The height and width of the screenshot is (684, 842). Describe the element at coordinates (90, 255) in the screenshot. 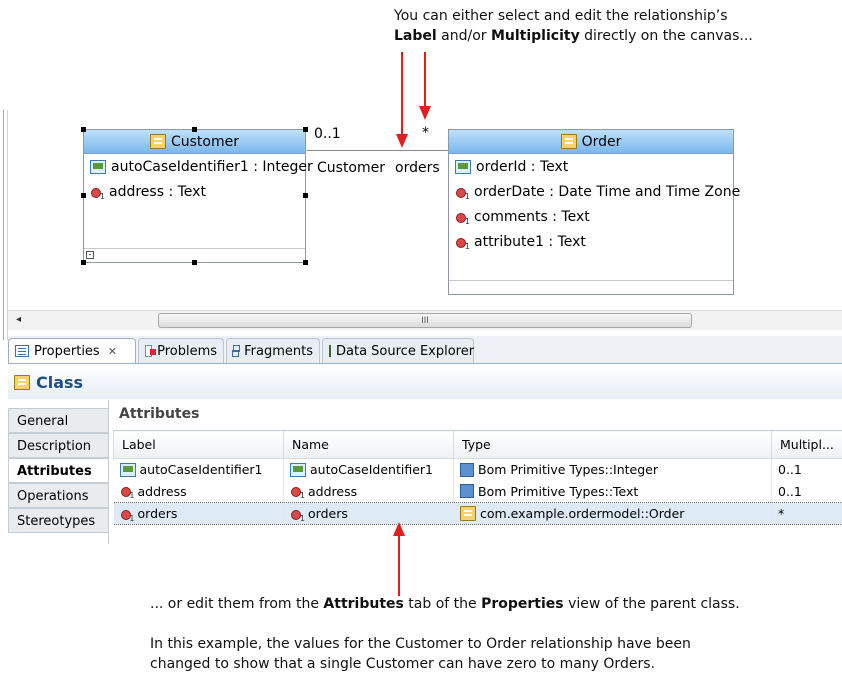

I see `collapse-icon: -` at that location.